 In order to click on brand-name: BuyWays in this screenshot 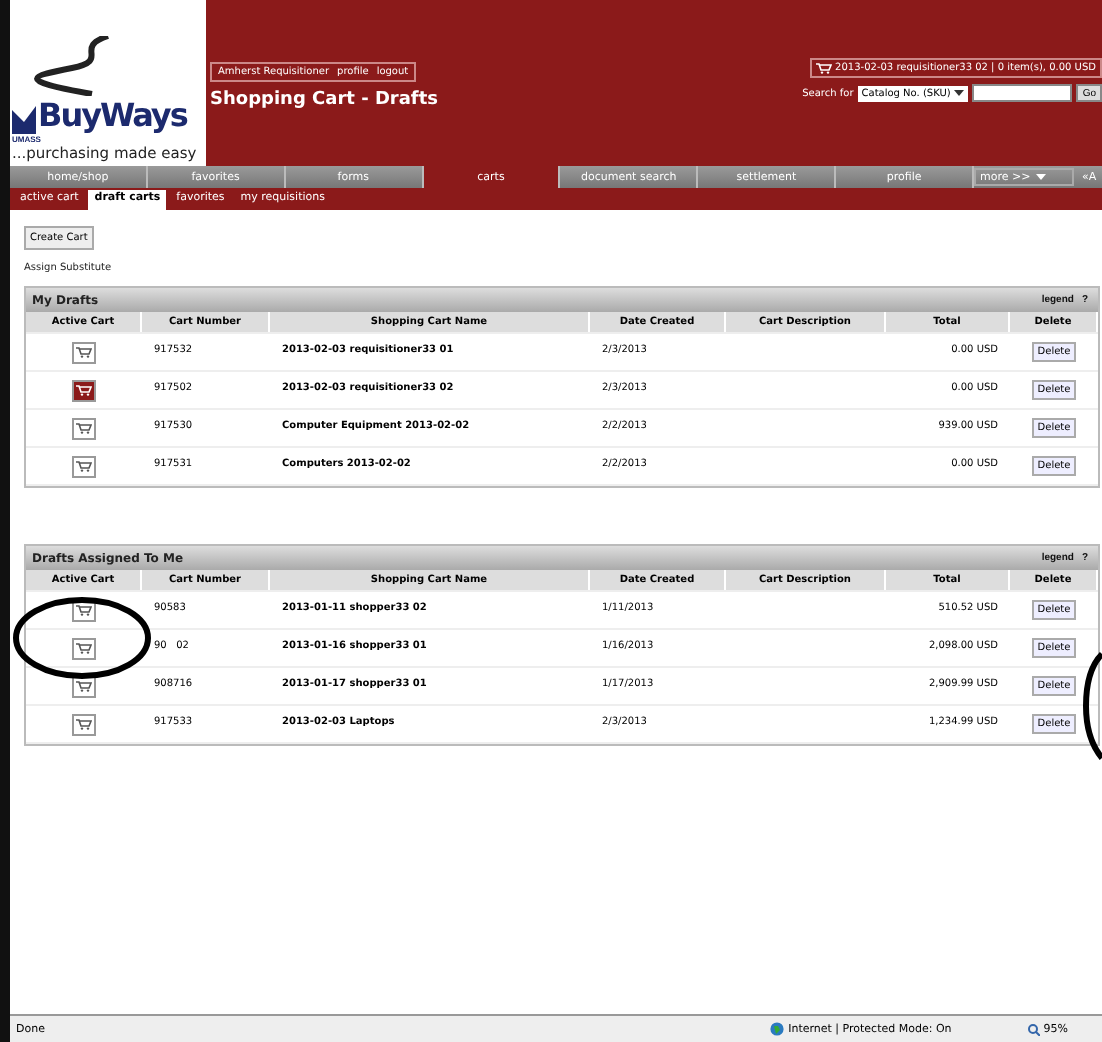, I will do `click(112, 115)`.